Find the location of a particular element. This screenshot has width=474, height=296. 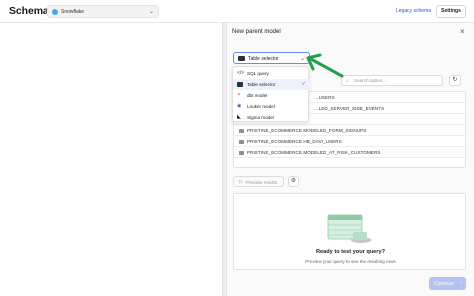

table-row: PRISTINE_ECOMMERCE.HB_DAVI_USERS is located at coordinates (349, 141).